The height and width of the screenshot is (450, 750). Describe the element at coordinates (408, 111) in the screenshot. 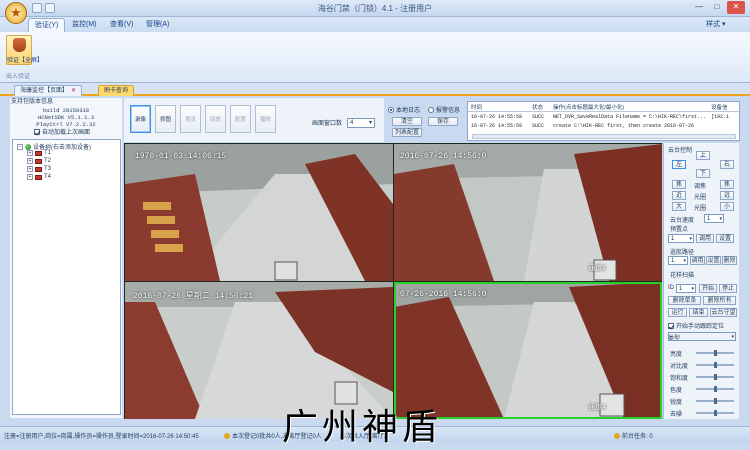

I see `local-log-label: 本地日志` at that location.